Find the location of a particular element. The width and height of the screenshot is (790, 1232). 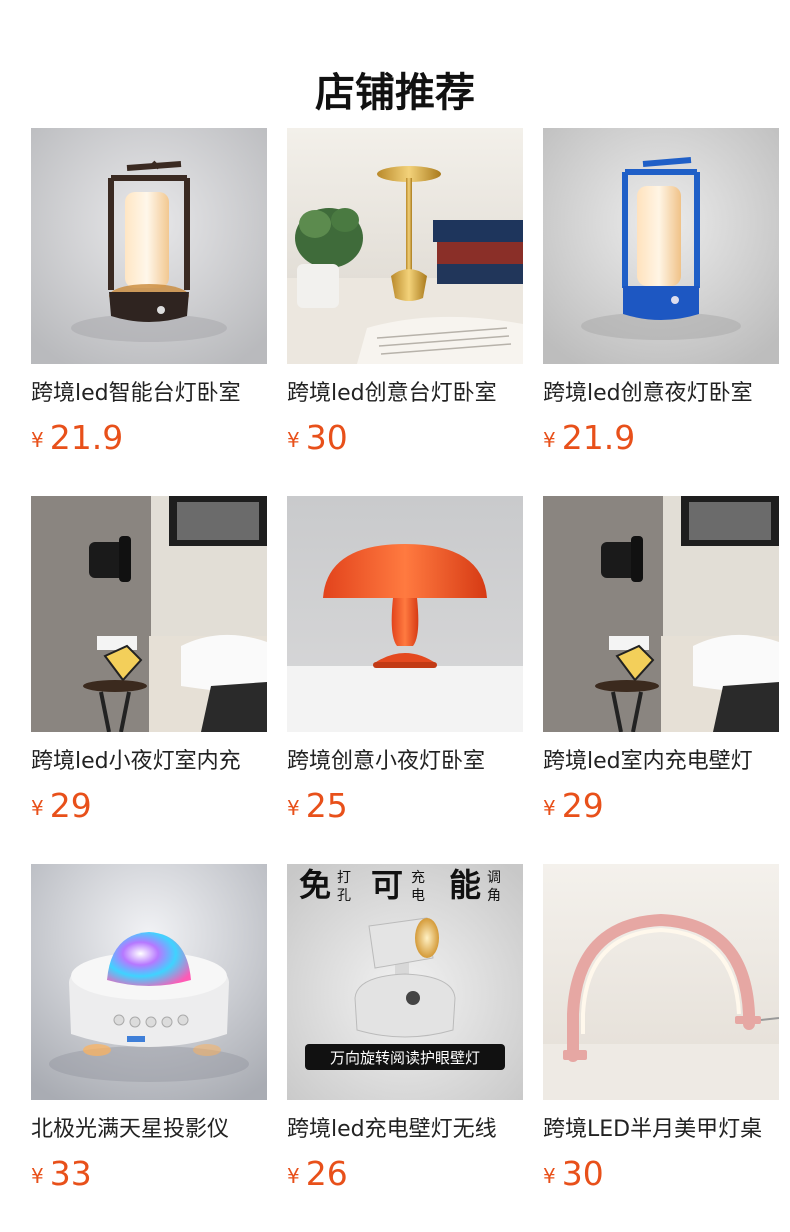

product-name: 跨境led创意夜灯卧室 is located at coordinates (661, 394).